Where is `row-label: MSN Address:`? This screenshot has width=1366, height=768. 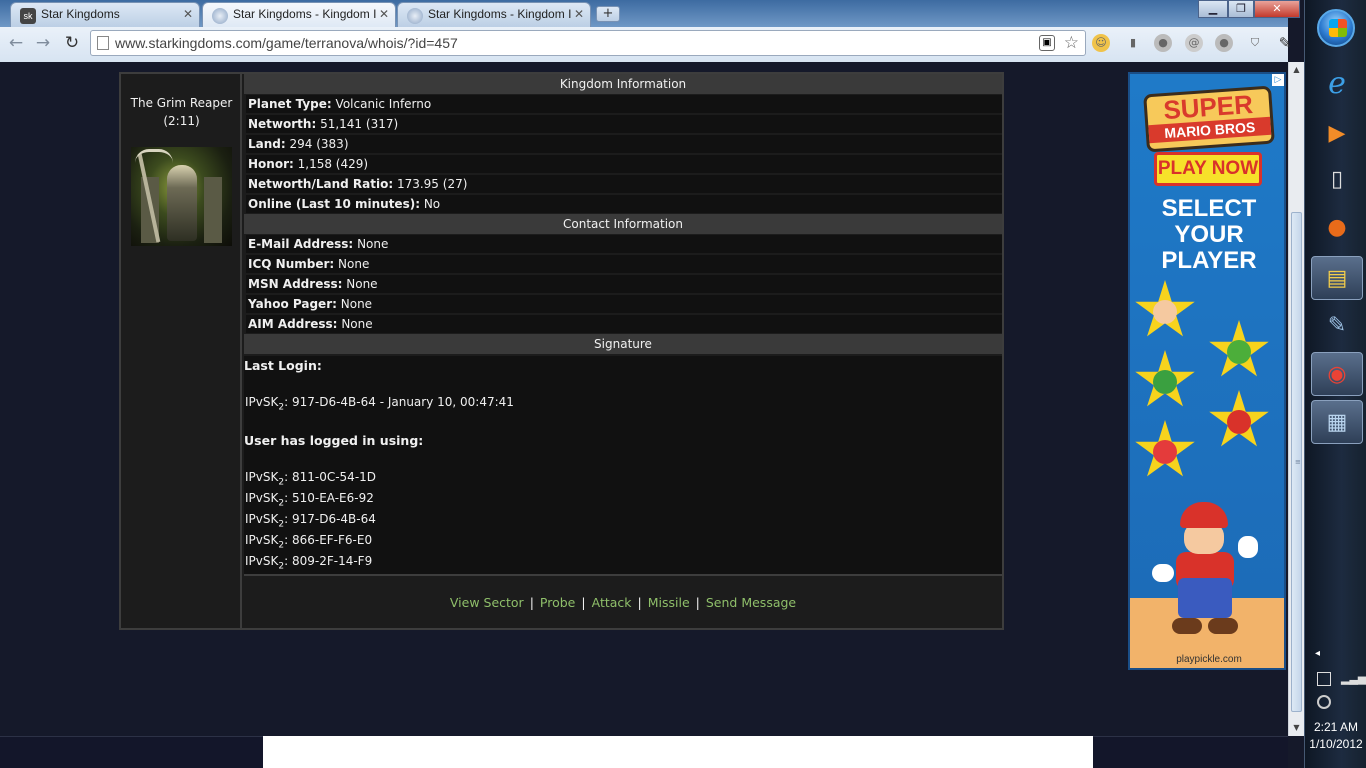
row-label: MSN Address: is located at coordinates (295, 284).